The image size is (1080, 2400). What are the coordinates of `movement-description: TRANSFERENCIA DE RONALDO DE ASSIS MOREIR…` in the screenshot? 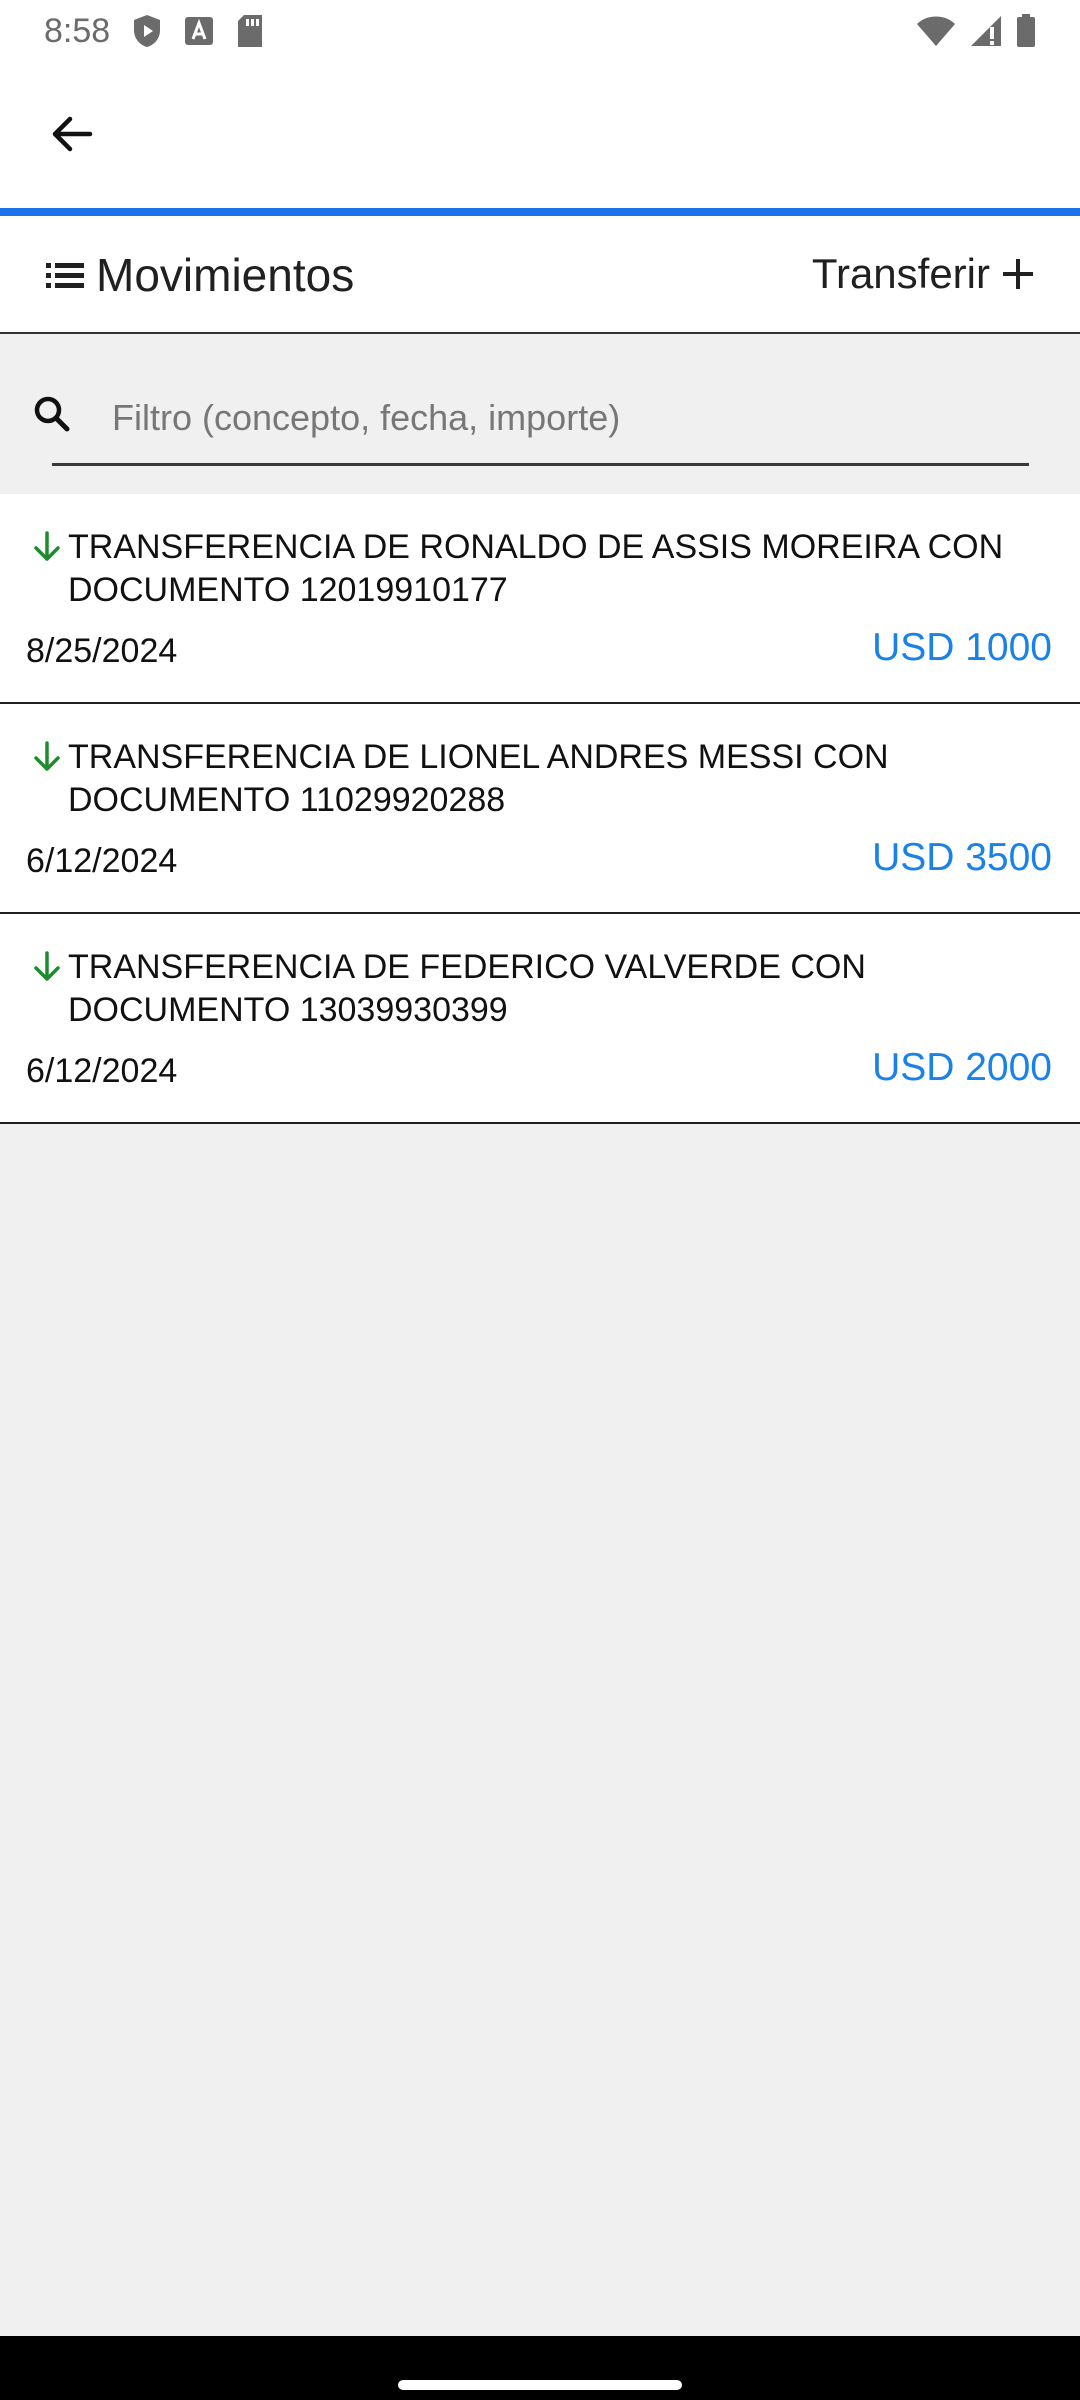 It's located at (536, 568).